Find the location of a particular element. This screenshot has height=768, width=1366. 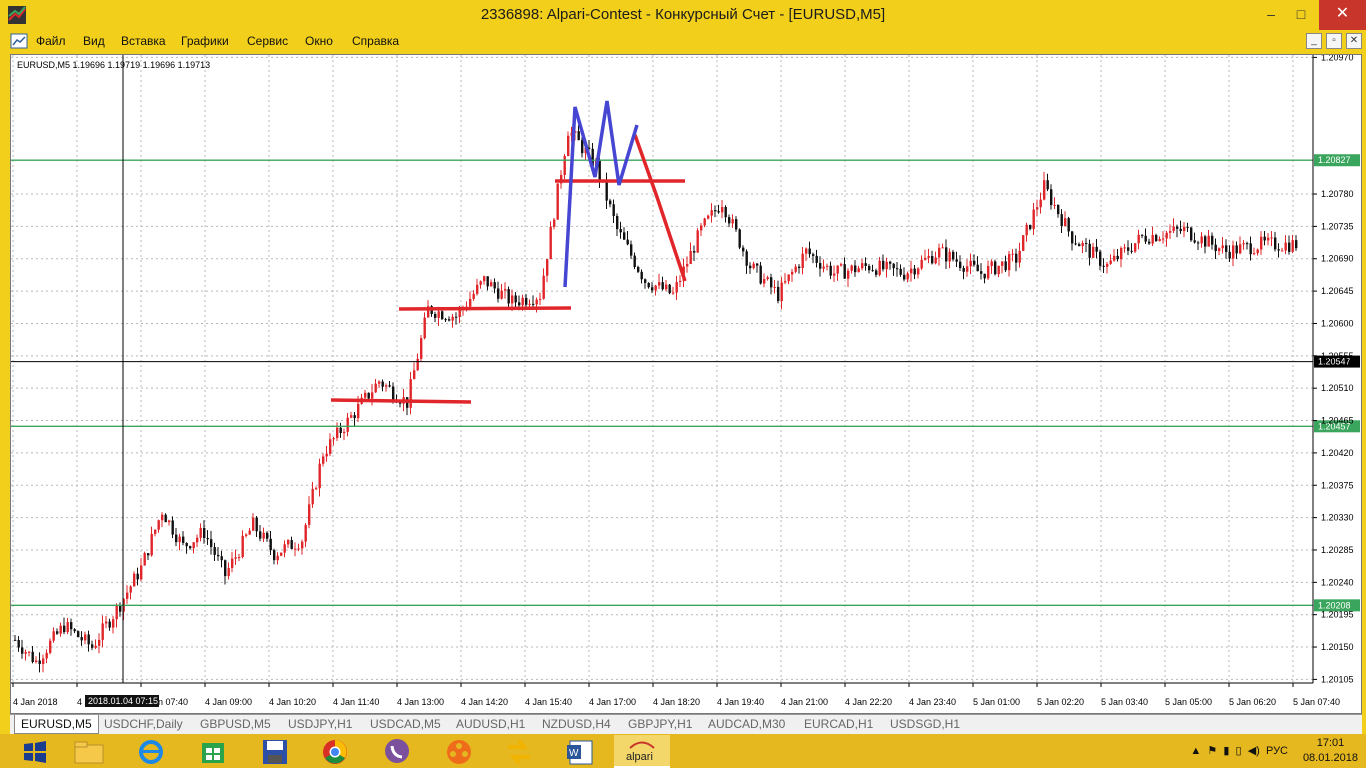

windows-store-icon is located at coordinates (213, 751).